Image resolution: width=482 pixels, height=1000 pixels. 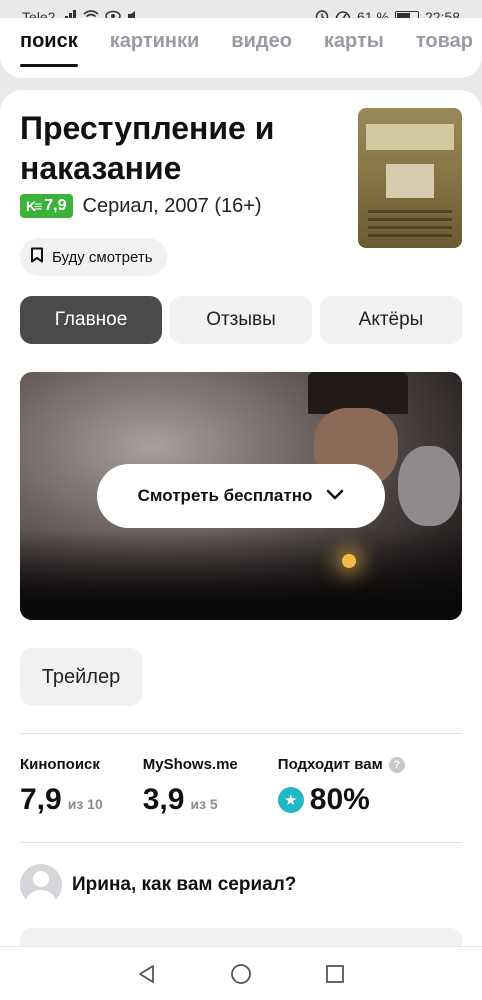 I want to click on star-icon: ★, so click(x=290, y=800).